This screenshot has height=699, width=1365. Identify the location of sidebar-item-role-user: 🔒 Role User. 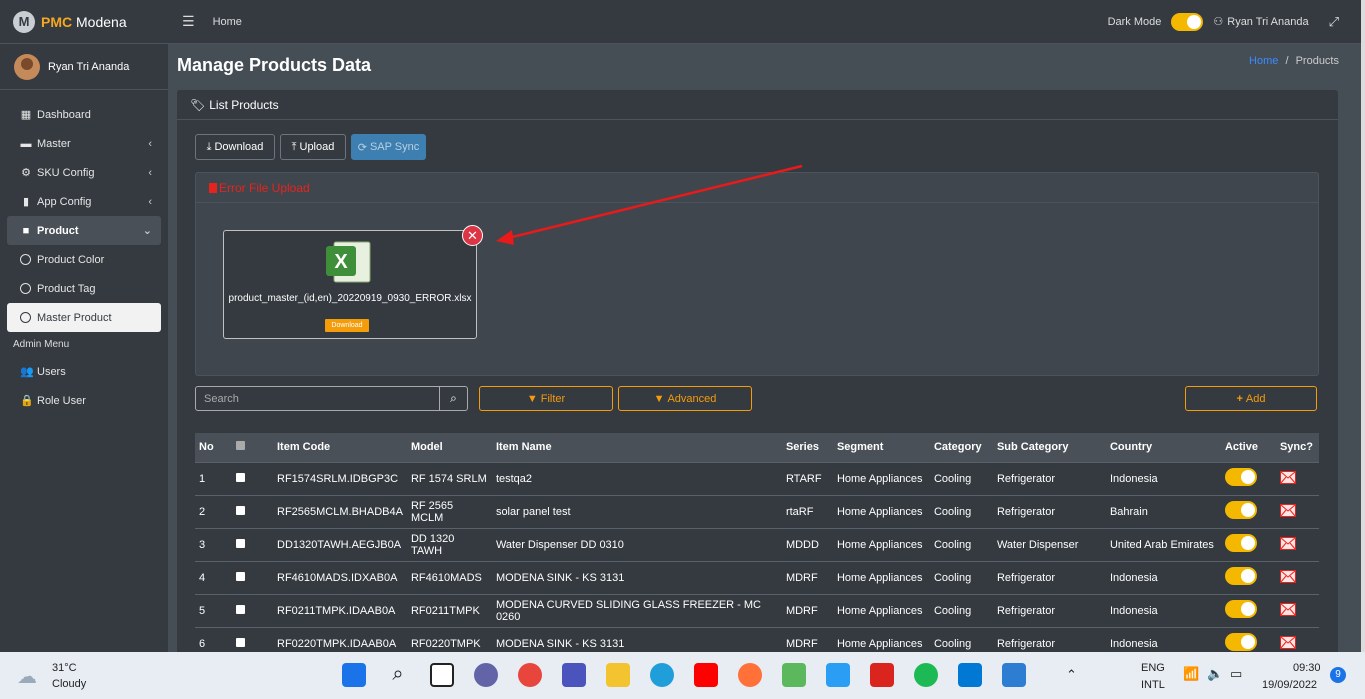
(84, 400).